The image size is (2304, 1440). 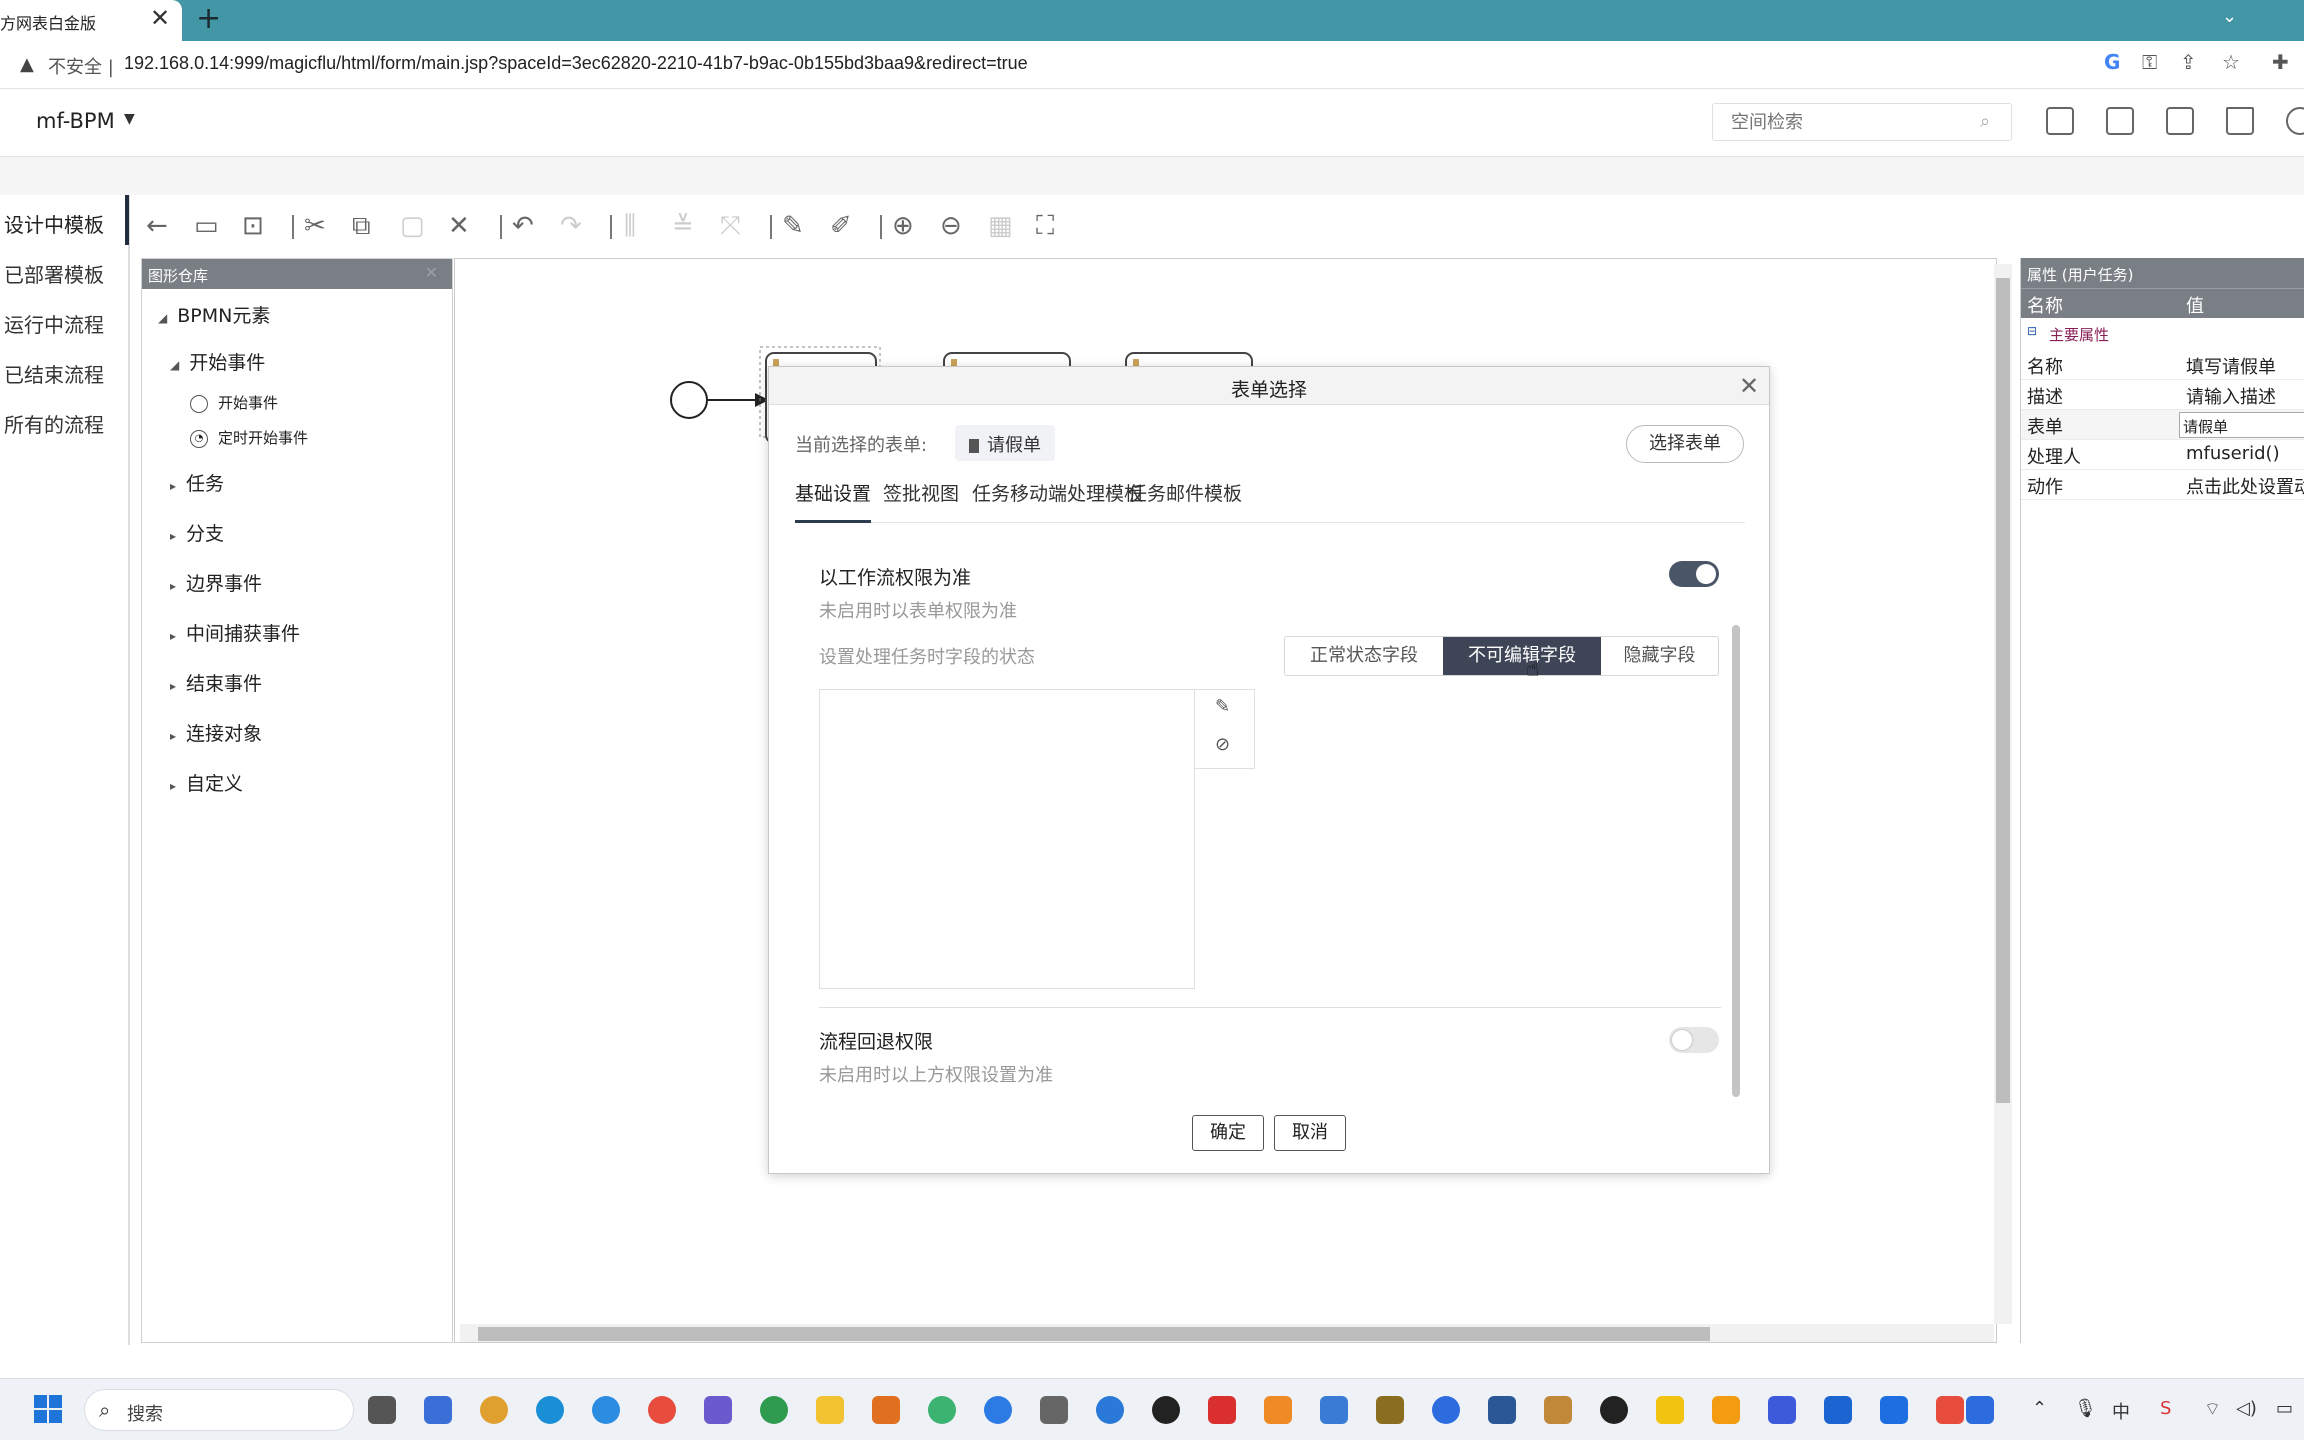 I want to click on chrome-icon, so click(x=662, y=1410).